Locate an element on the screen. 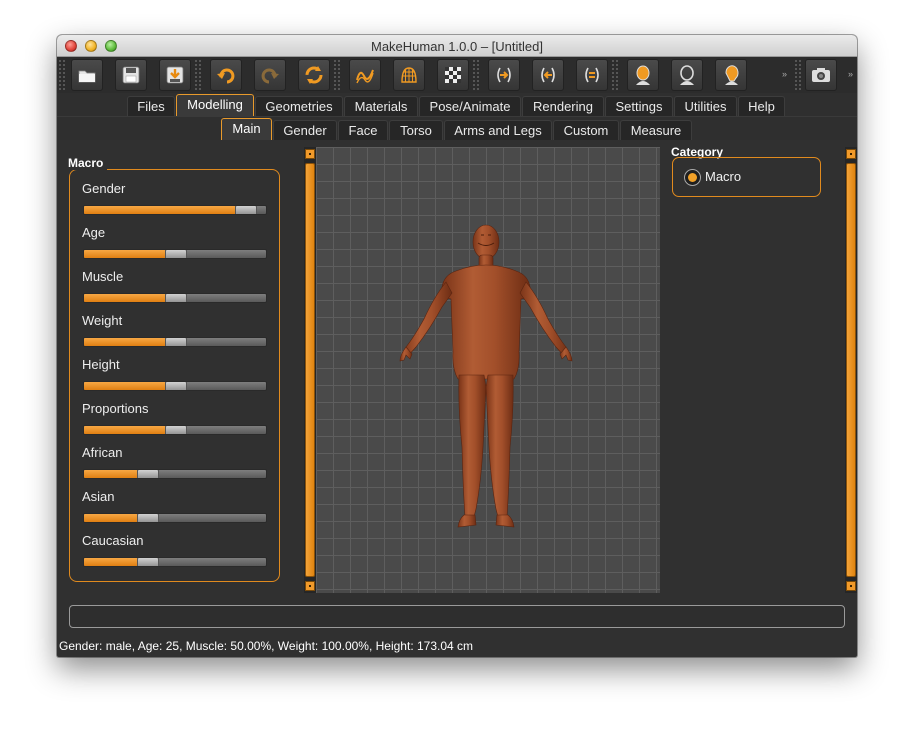  side-view-icon is located at coordinates (592, 75).